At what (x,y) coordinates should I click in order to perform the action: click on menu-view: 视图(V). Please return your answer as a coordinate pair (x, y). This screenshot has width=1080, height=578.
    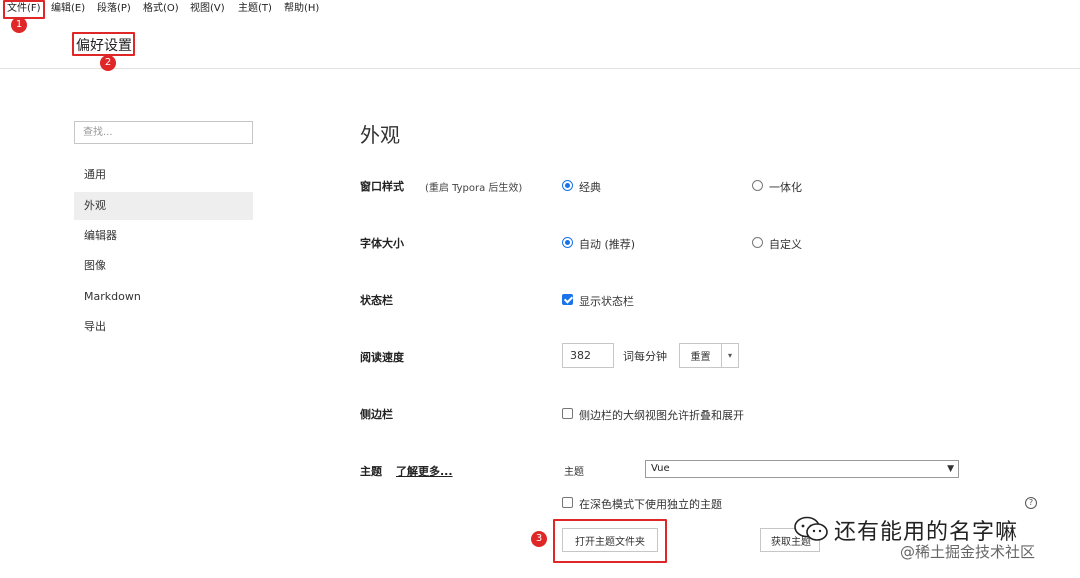
    Looking at the image, I should click on (207, 9).